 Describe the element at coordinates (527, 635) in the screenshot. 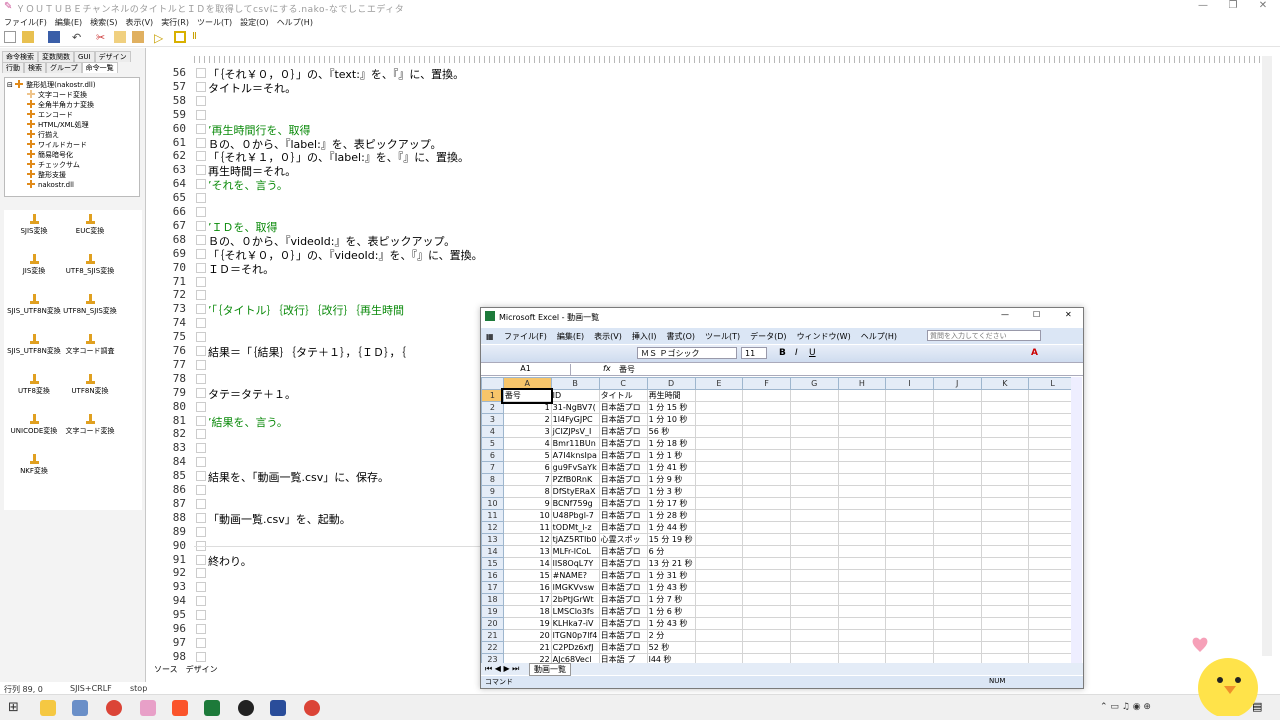

I see `cell: 20` at that location.